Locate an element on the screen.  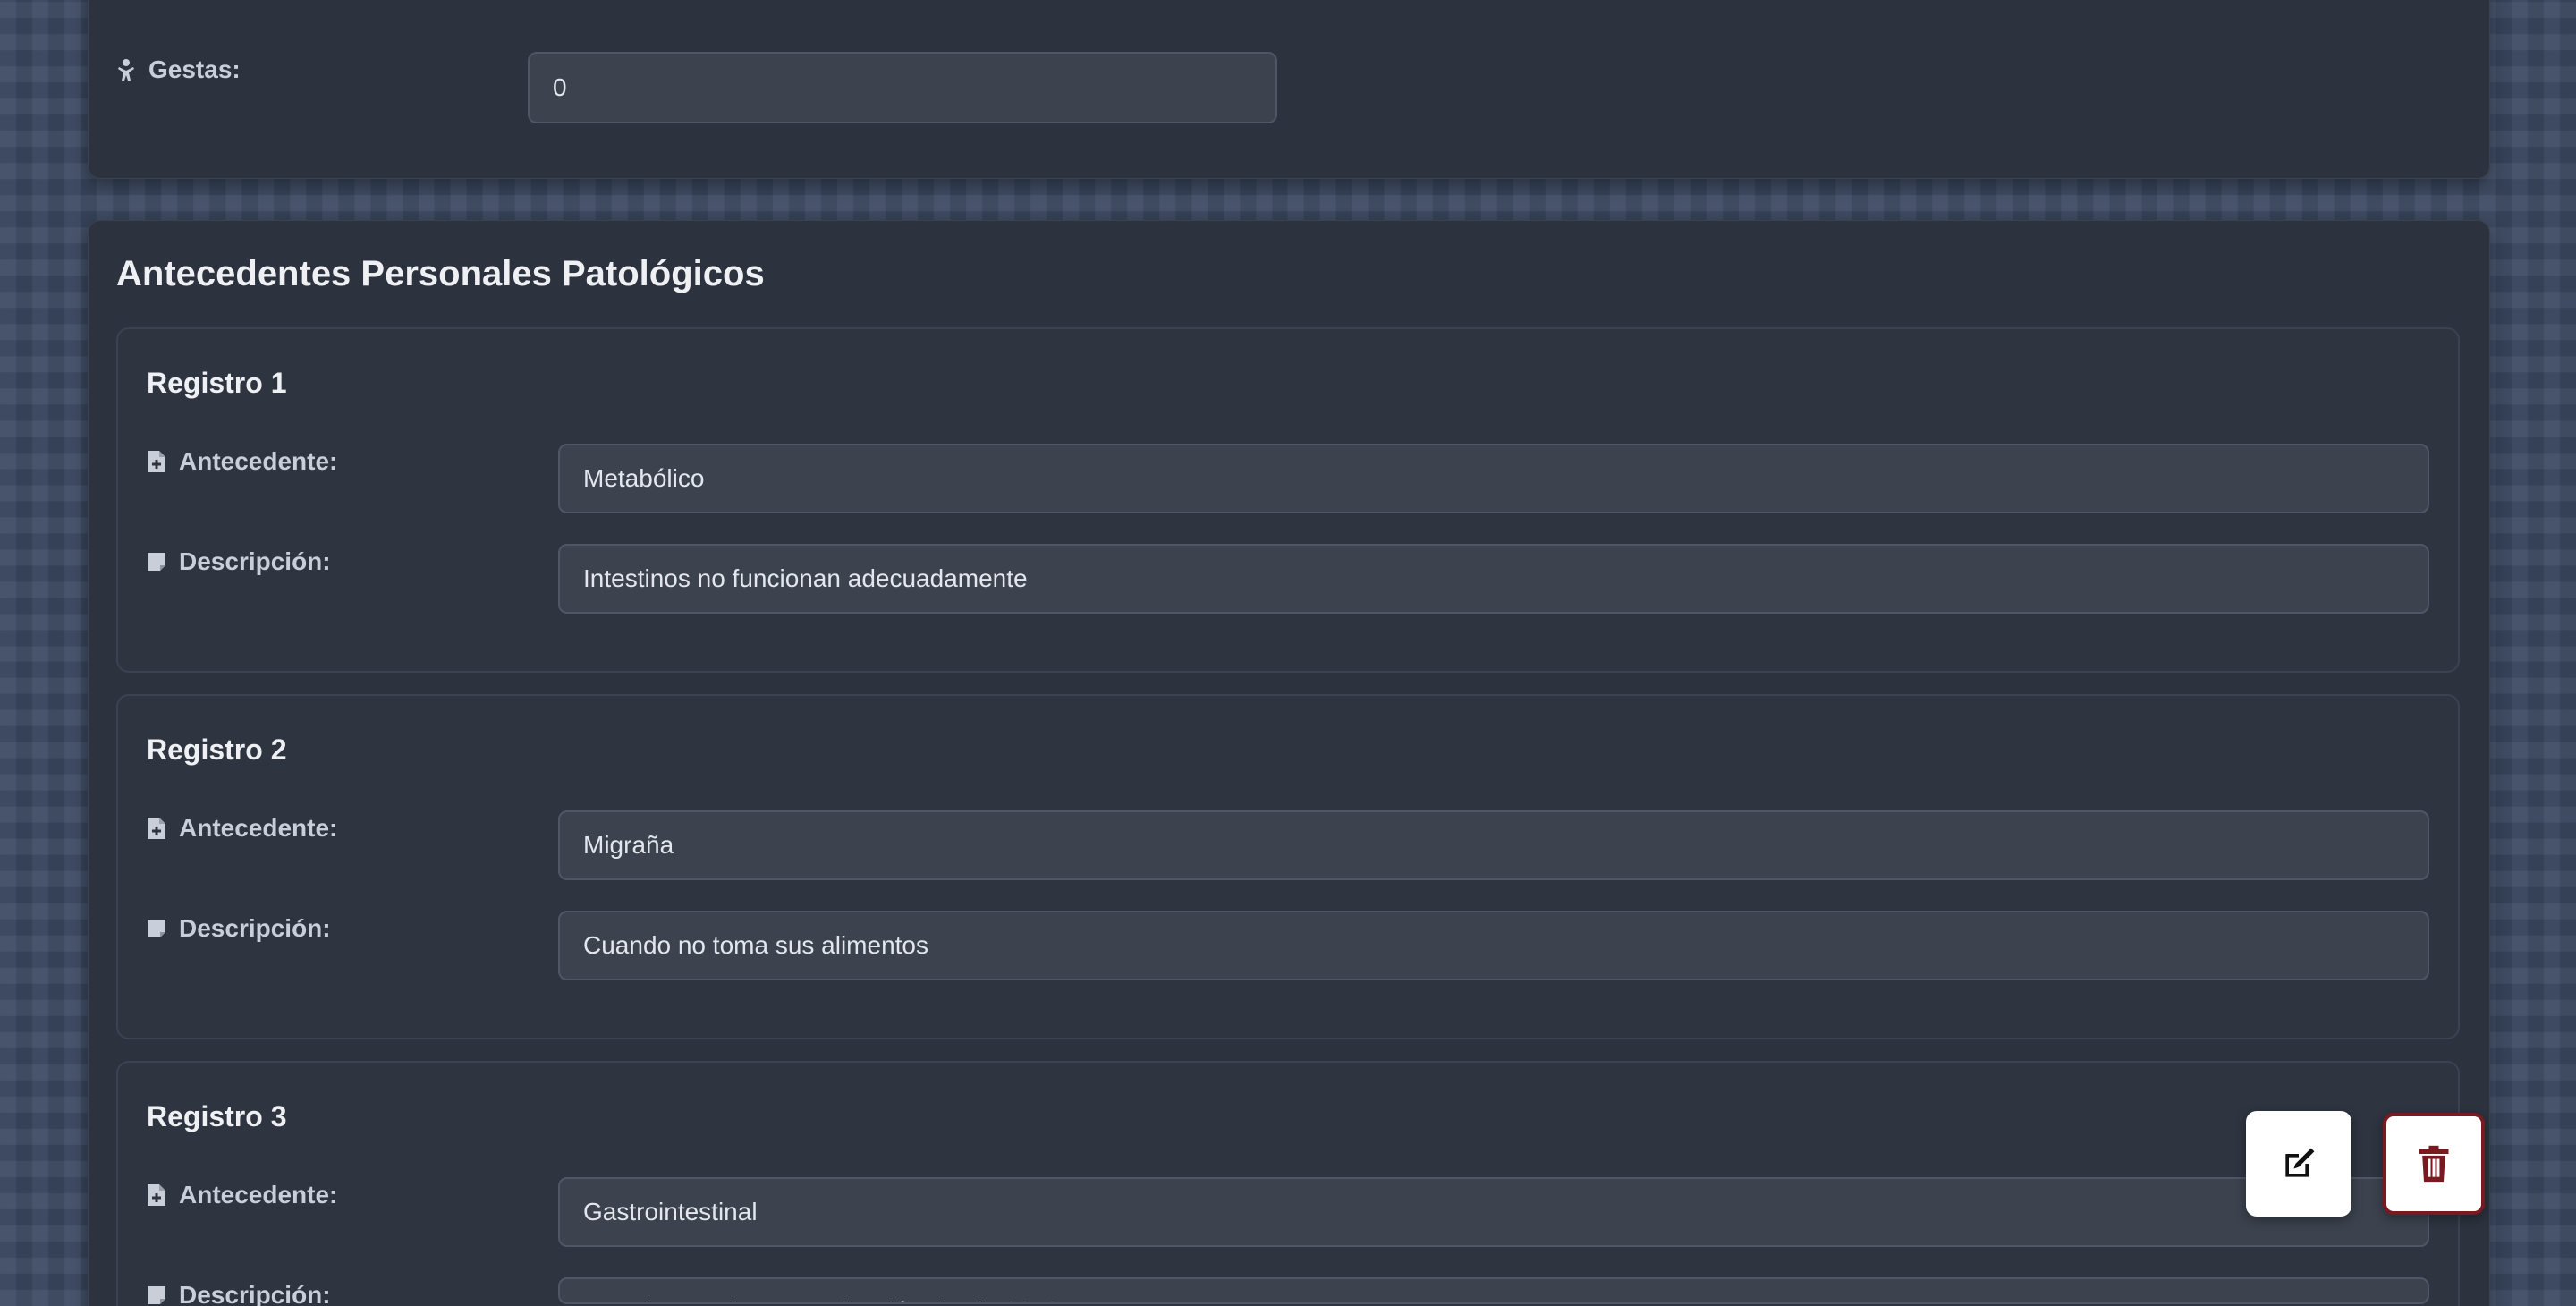
antecedente-input: Metabólico is located at coordinates (1493, 479).